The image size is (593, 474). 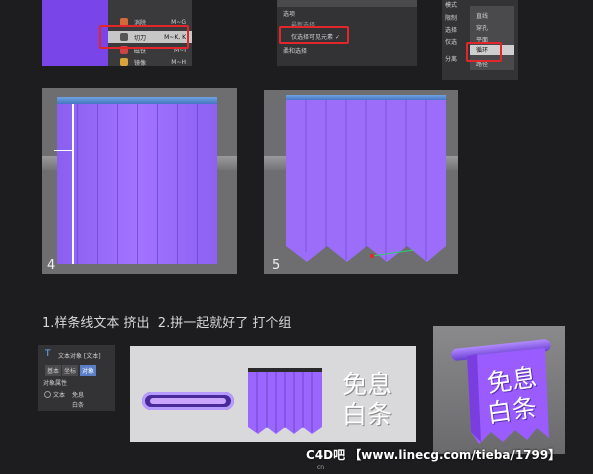 I want to click on radio-icon, so click(x=47, y=394).